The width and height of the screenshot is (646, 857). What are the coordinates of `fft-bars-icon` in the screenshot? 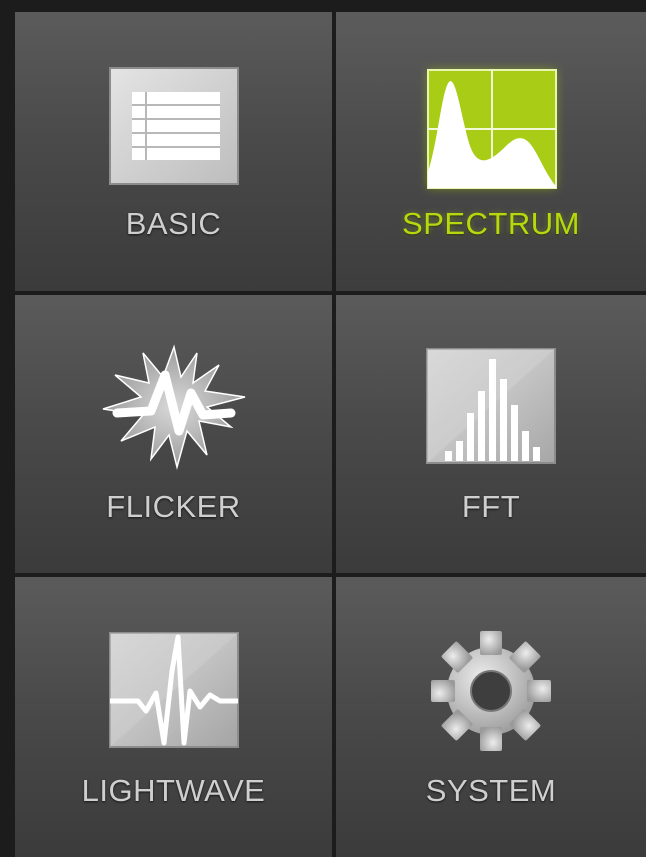 It's located at (491, 406).